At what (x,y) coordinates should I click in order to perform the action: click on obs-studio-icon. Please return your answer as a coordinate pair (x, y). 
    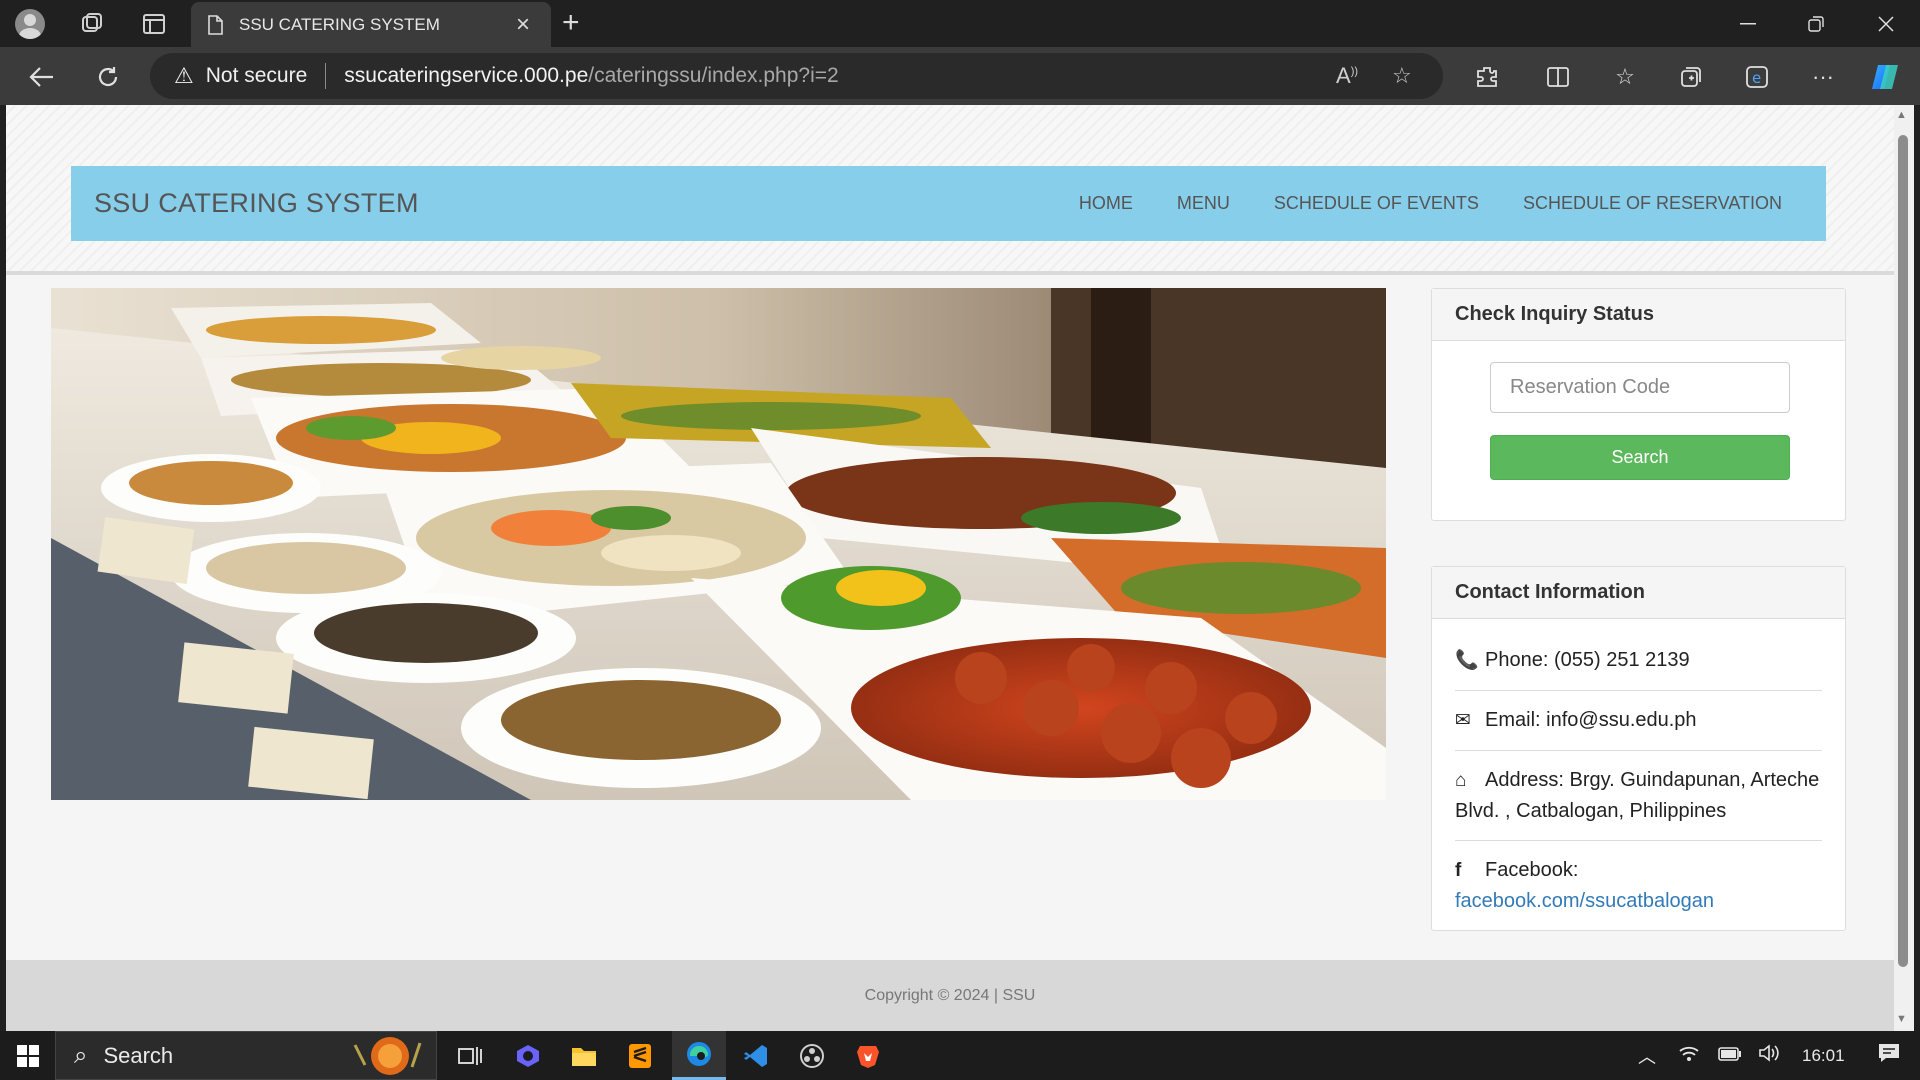
    Looking at the image, I should click on (812, 1055).